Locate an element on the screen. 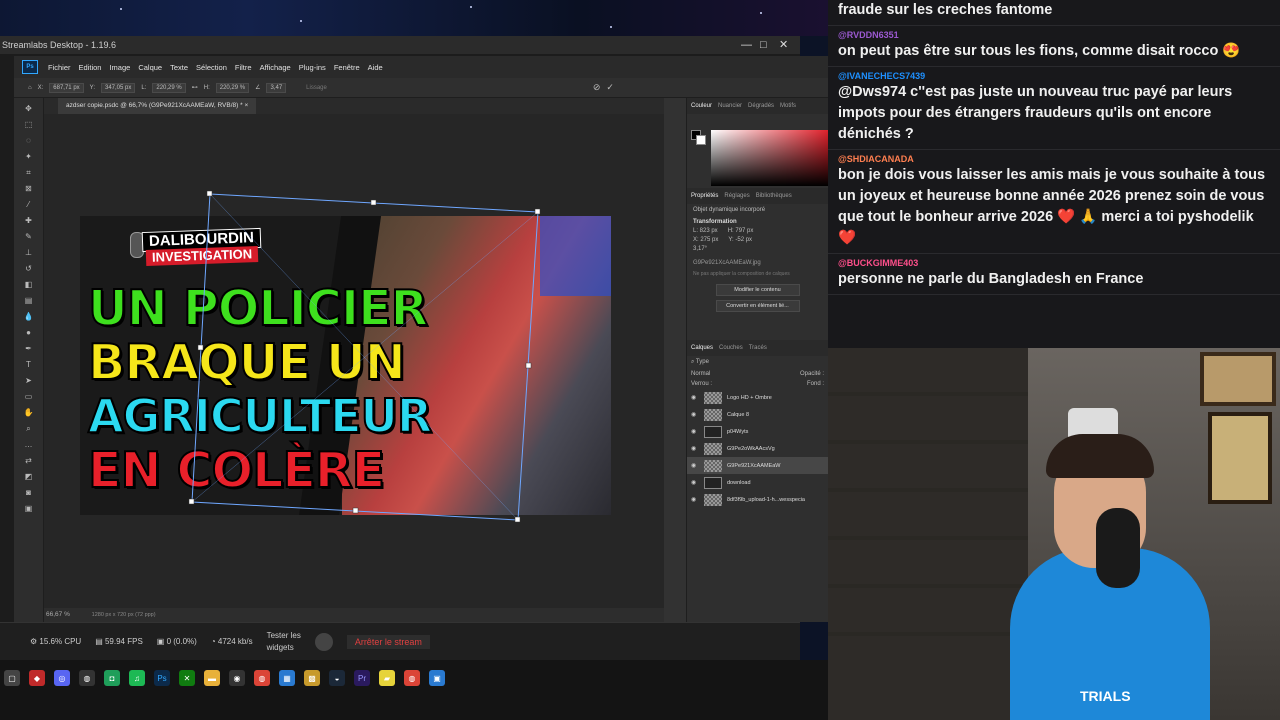 The width and height of the screenshot is (1280, 720). prop-angle: 3,17° is located at coordinates (757, 249).